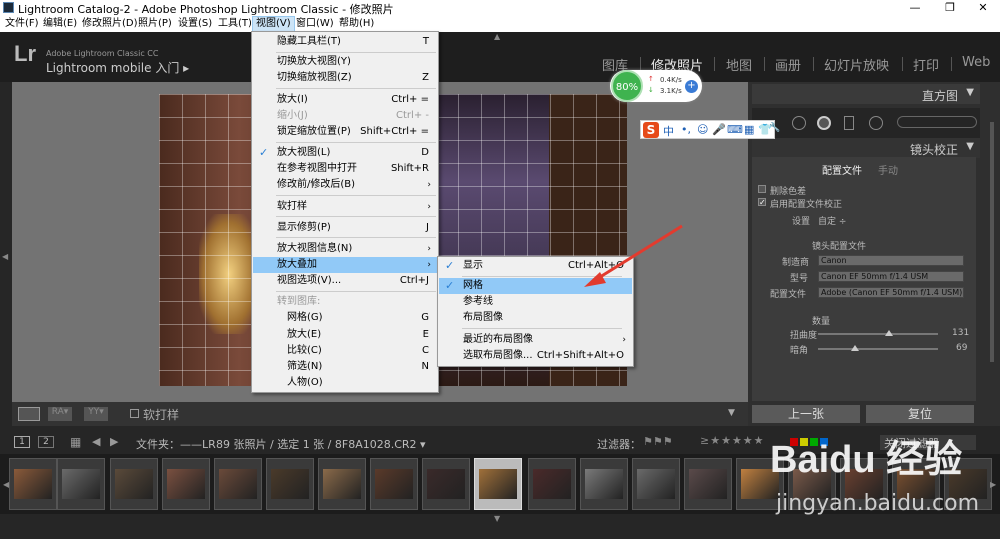  What do you see at coordinates (832, 220) in the screenshot?
I see `setup-dropdown: 自定 ÷` at bounding box center [832, 220].